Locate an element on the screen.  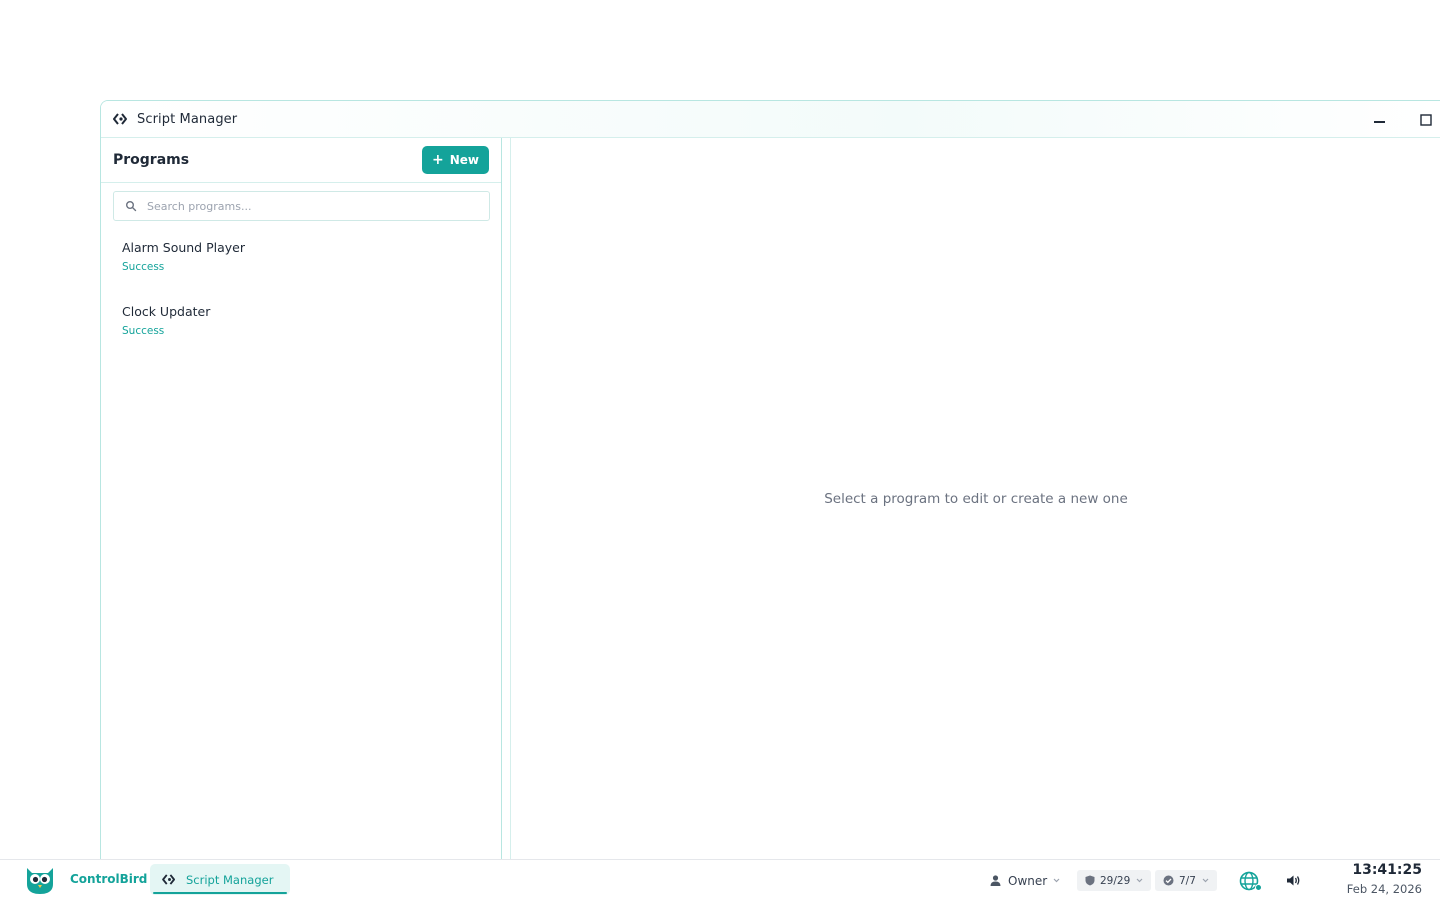
search-icon is located at coordinates (131, 206).